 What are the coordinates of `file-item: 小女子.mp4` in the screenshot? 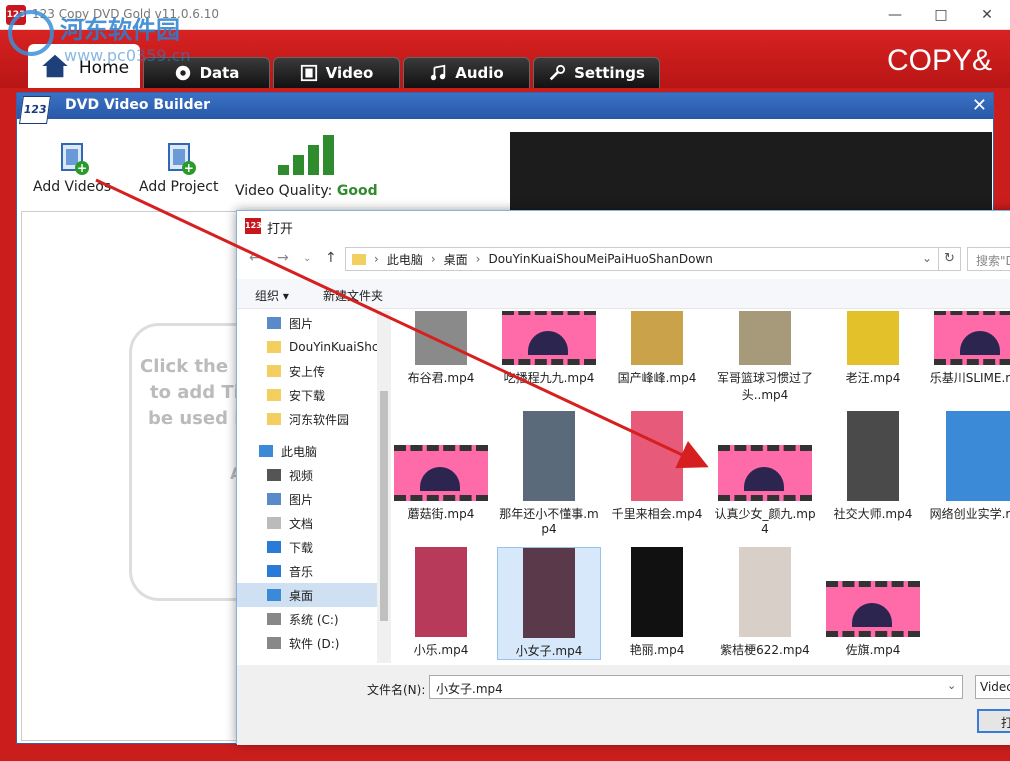 It's located at (549, 603).